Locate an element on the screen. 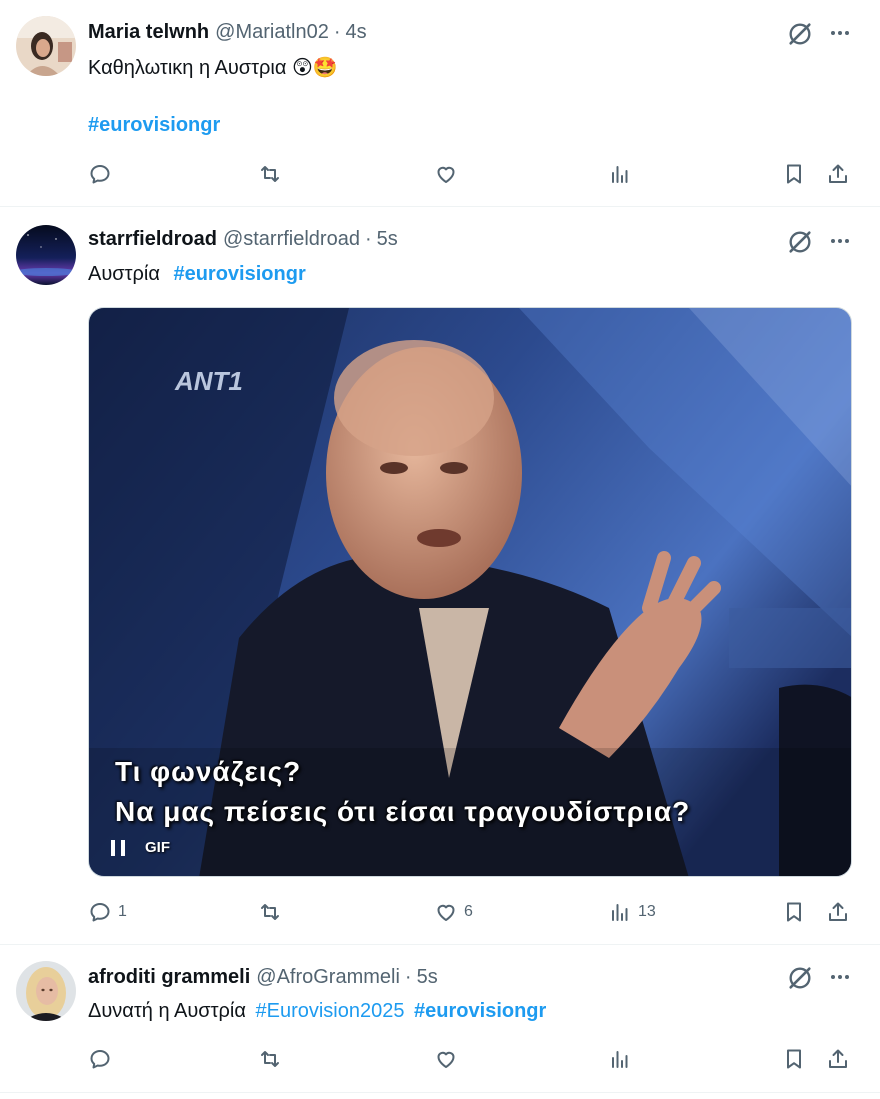 This screenshot has height=1099, width=880. user-handle: @Mariatln02 is located at coordinates (272, 32).